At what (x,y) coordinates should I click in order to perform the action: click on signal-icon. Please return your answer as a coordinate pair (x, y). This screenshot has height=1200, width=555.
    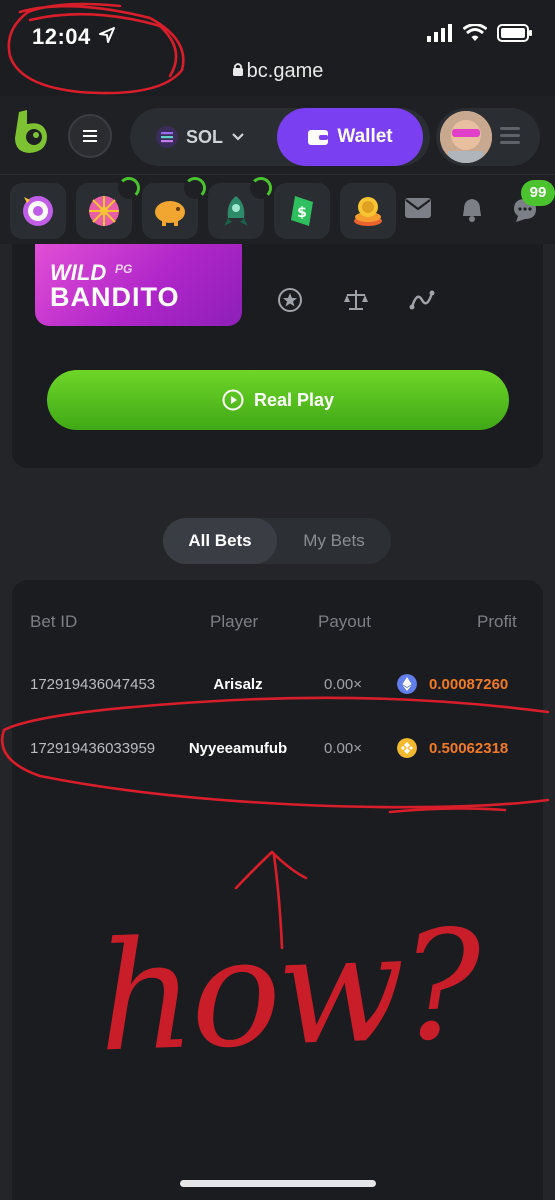
    Looking at the image, I should click on (439, 33).